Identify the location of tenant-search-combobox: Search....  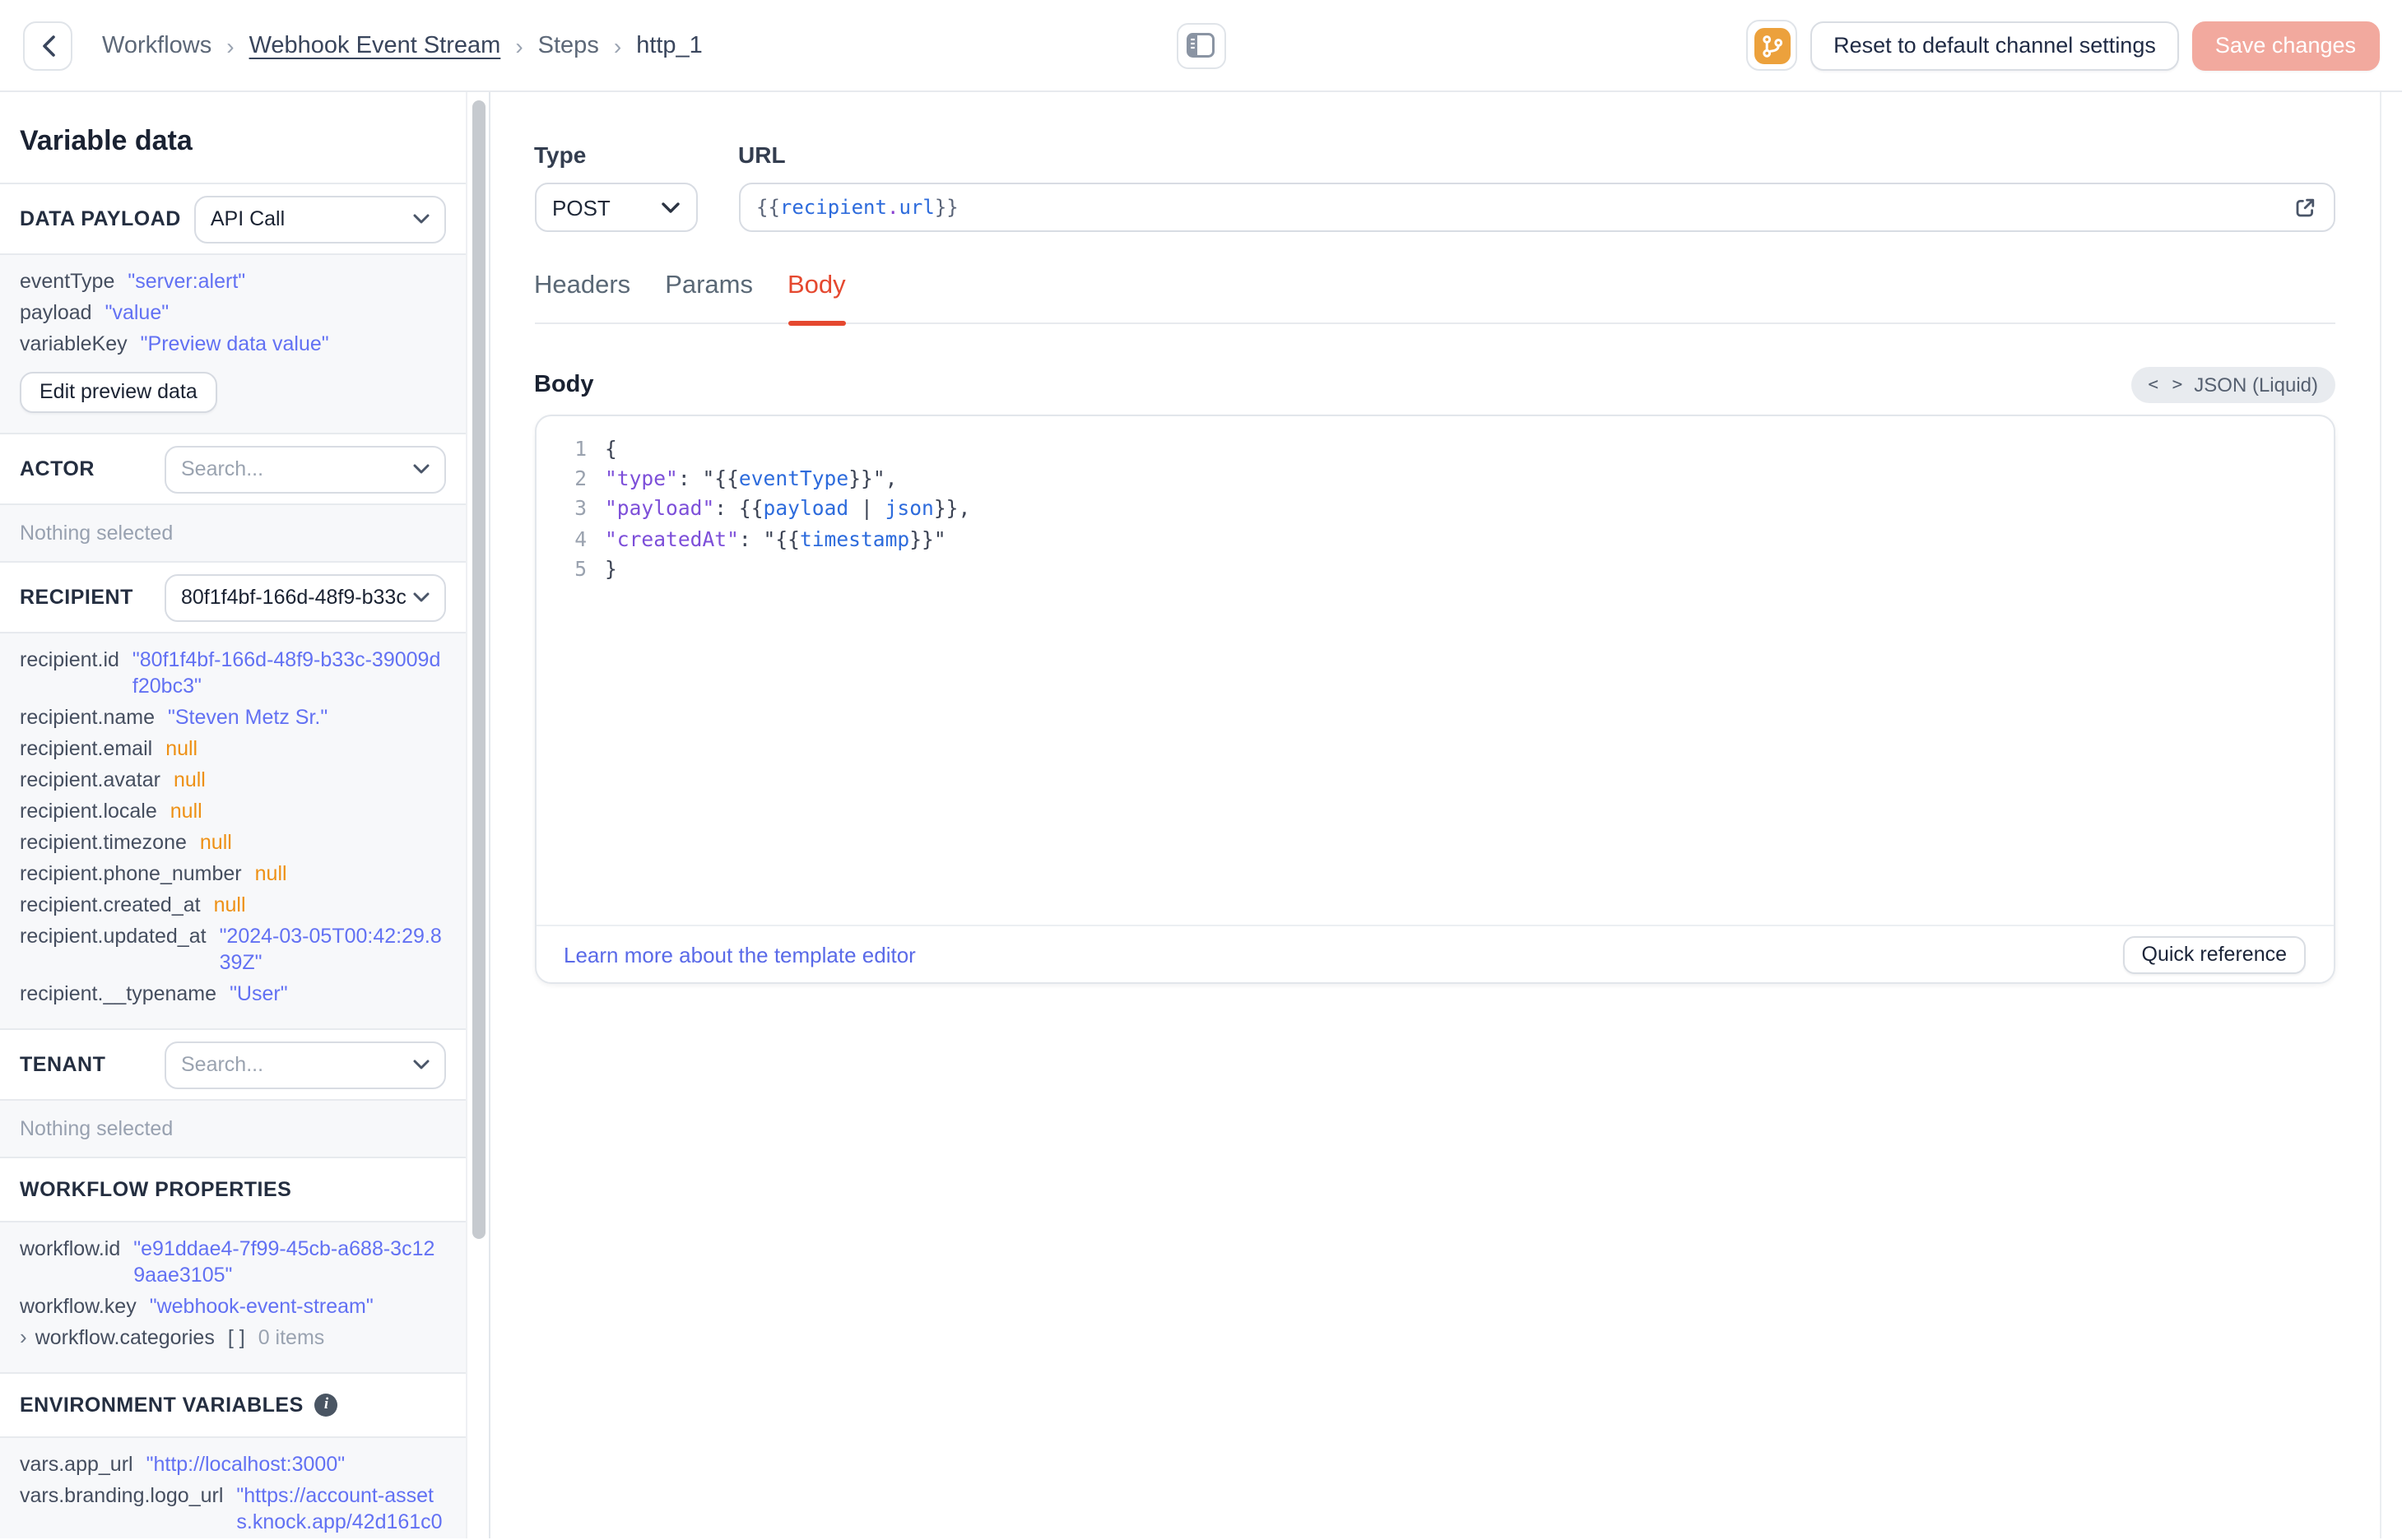
(305, 1064).